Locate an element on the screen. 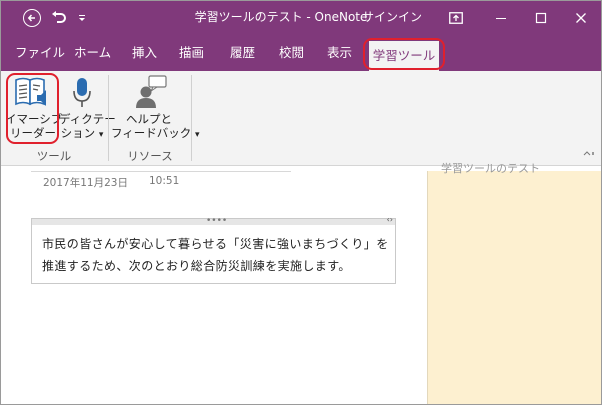 The image size is (602, 405). microphone-icon is located at coordinates (82, 92).